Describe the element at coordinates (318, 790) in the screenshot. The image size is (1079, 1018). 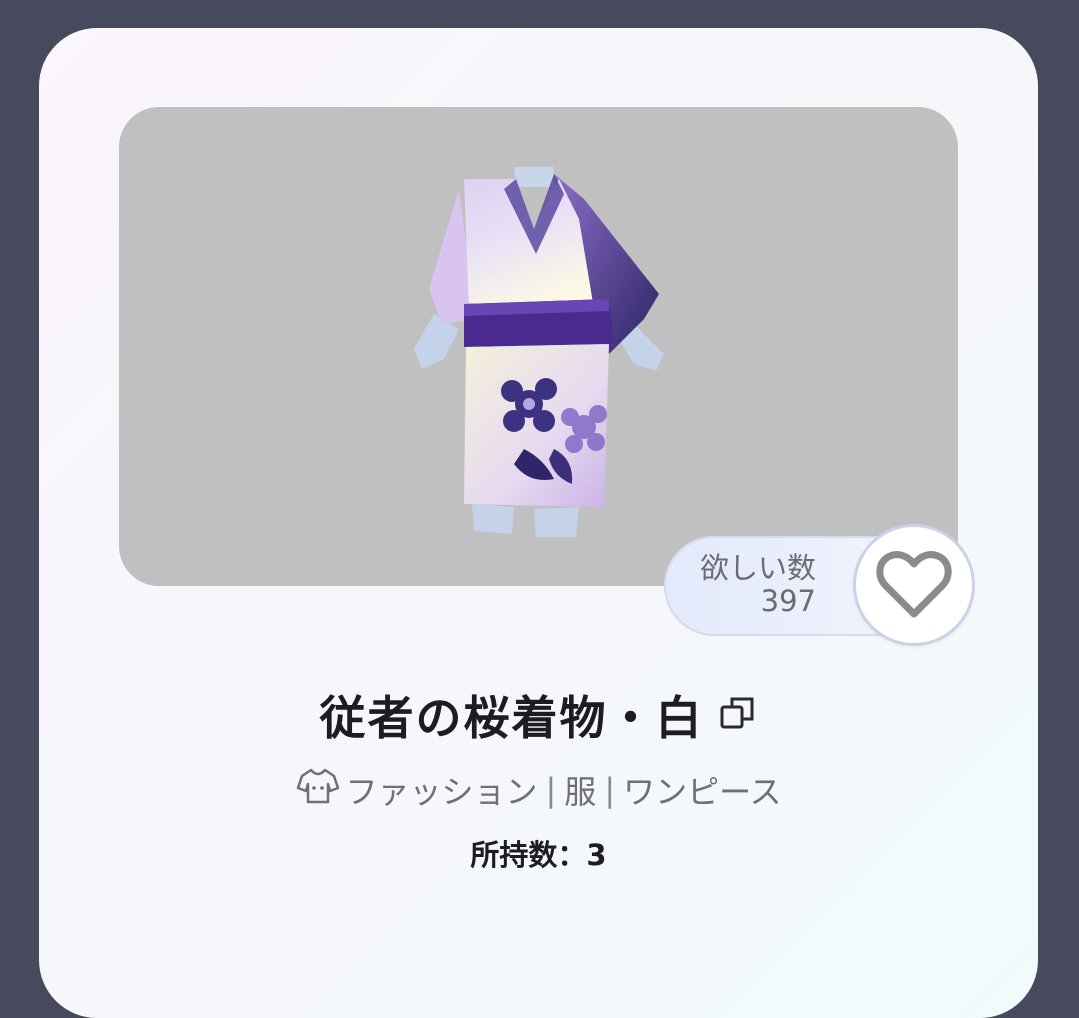
I see `shirt-icon` at that location.